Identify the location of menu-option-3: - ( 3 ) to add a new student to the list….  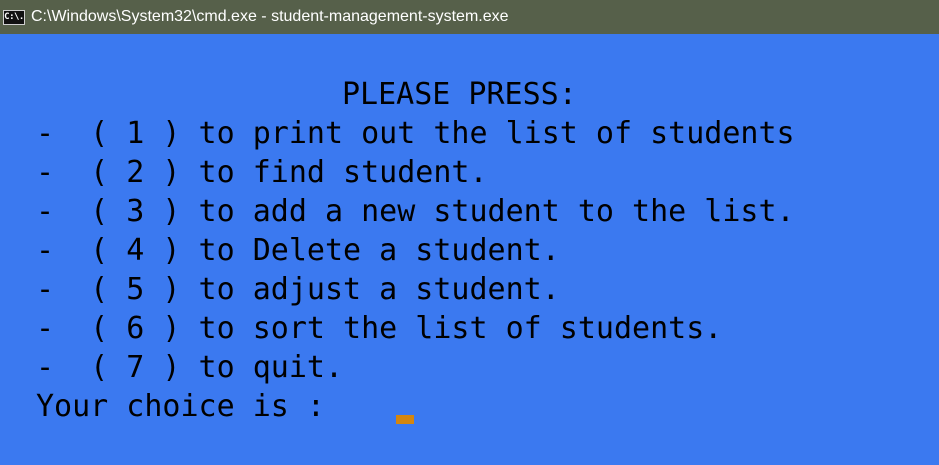
(415, 211).